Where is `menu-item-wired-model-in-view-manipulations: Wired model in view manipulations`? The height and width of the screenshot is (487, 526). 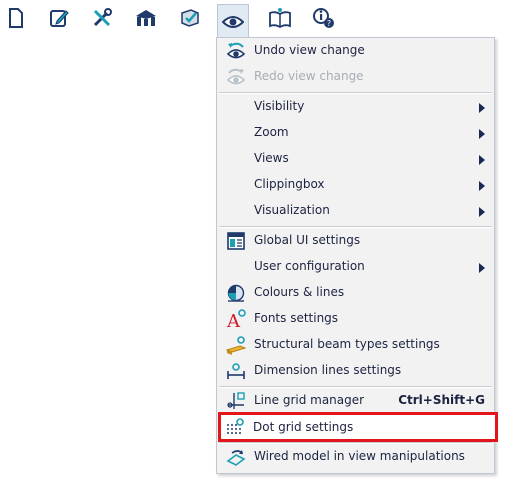
menu-item-wired-model-in-view-manipulations: Wired model in view manipulations is located at coordinates (355, 457).